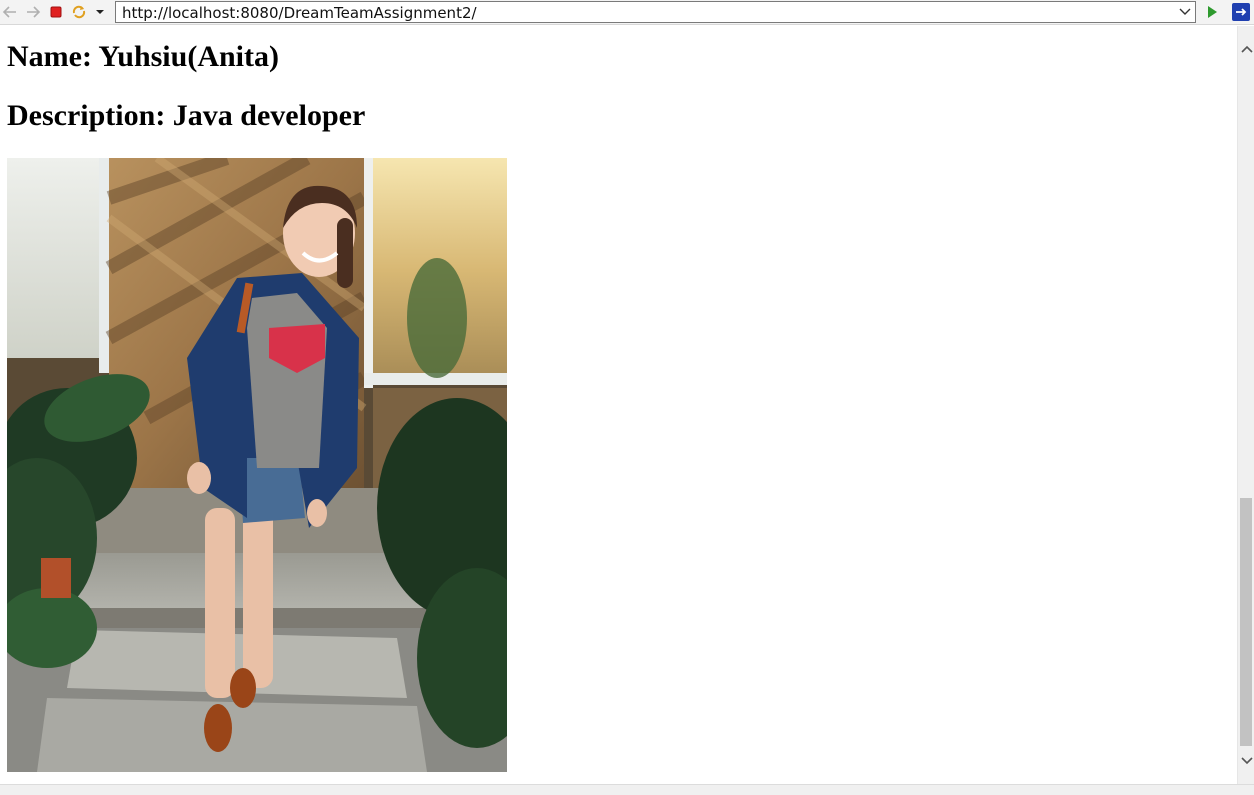  What do you see at coordinates (1185, 12) in the screenshot?
I see `chevron-down-icon` at bounding box center [1185, 12].